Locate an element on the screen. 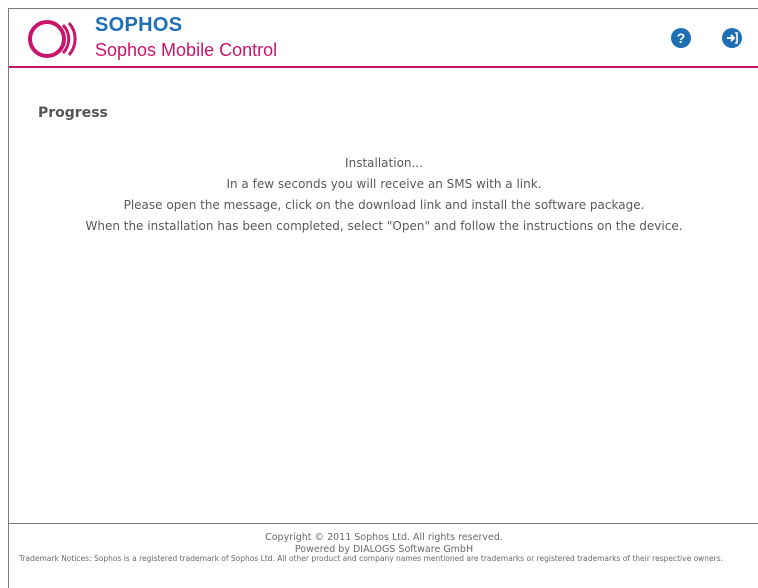  product-name: Sophos Mobile Control is located at coordinates (186, 50).